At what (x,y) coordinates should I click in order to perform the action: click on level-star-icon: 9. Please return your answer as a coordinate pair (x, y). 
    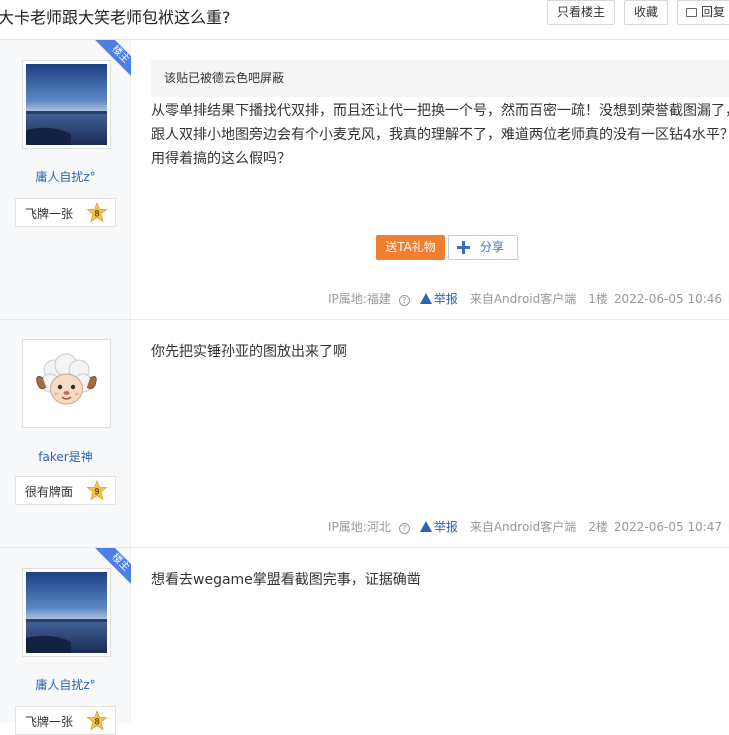
    Looking at the image, I should click on (97, 490).